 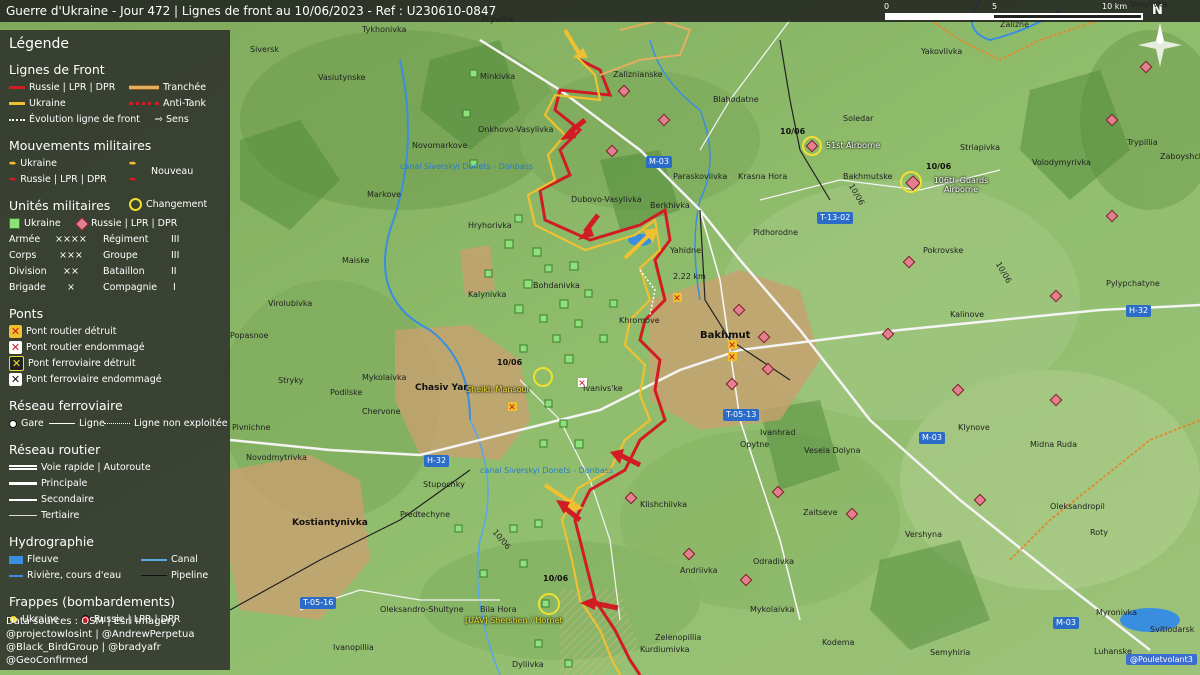 What do you see at coordinates (741, 415) in the screenshot?
I see `road-shield: T-05-13` at bounding box center [741, 415].